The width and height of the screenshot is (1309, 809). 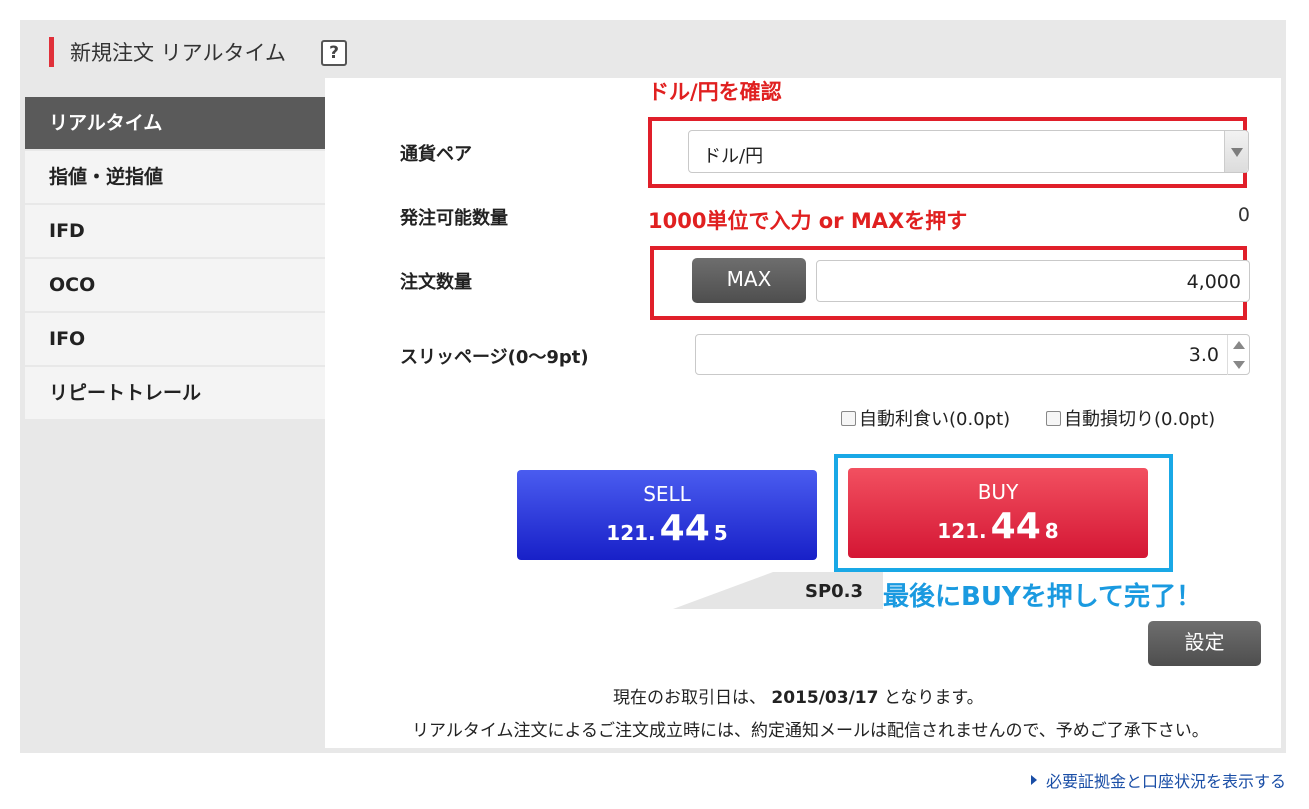 What do you see at coordinates (1236, 151) in the screenshot?
I see `chevron-down-icon` at bounding box center [1236, 151].